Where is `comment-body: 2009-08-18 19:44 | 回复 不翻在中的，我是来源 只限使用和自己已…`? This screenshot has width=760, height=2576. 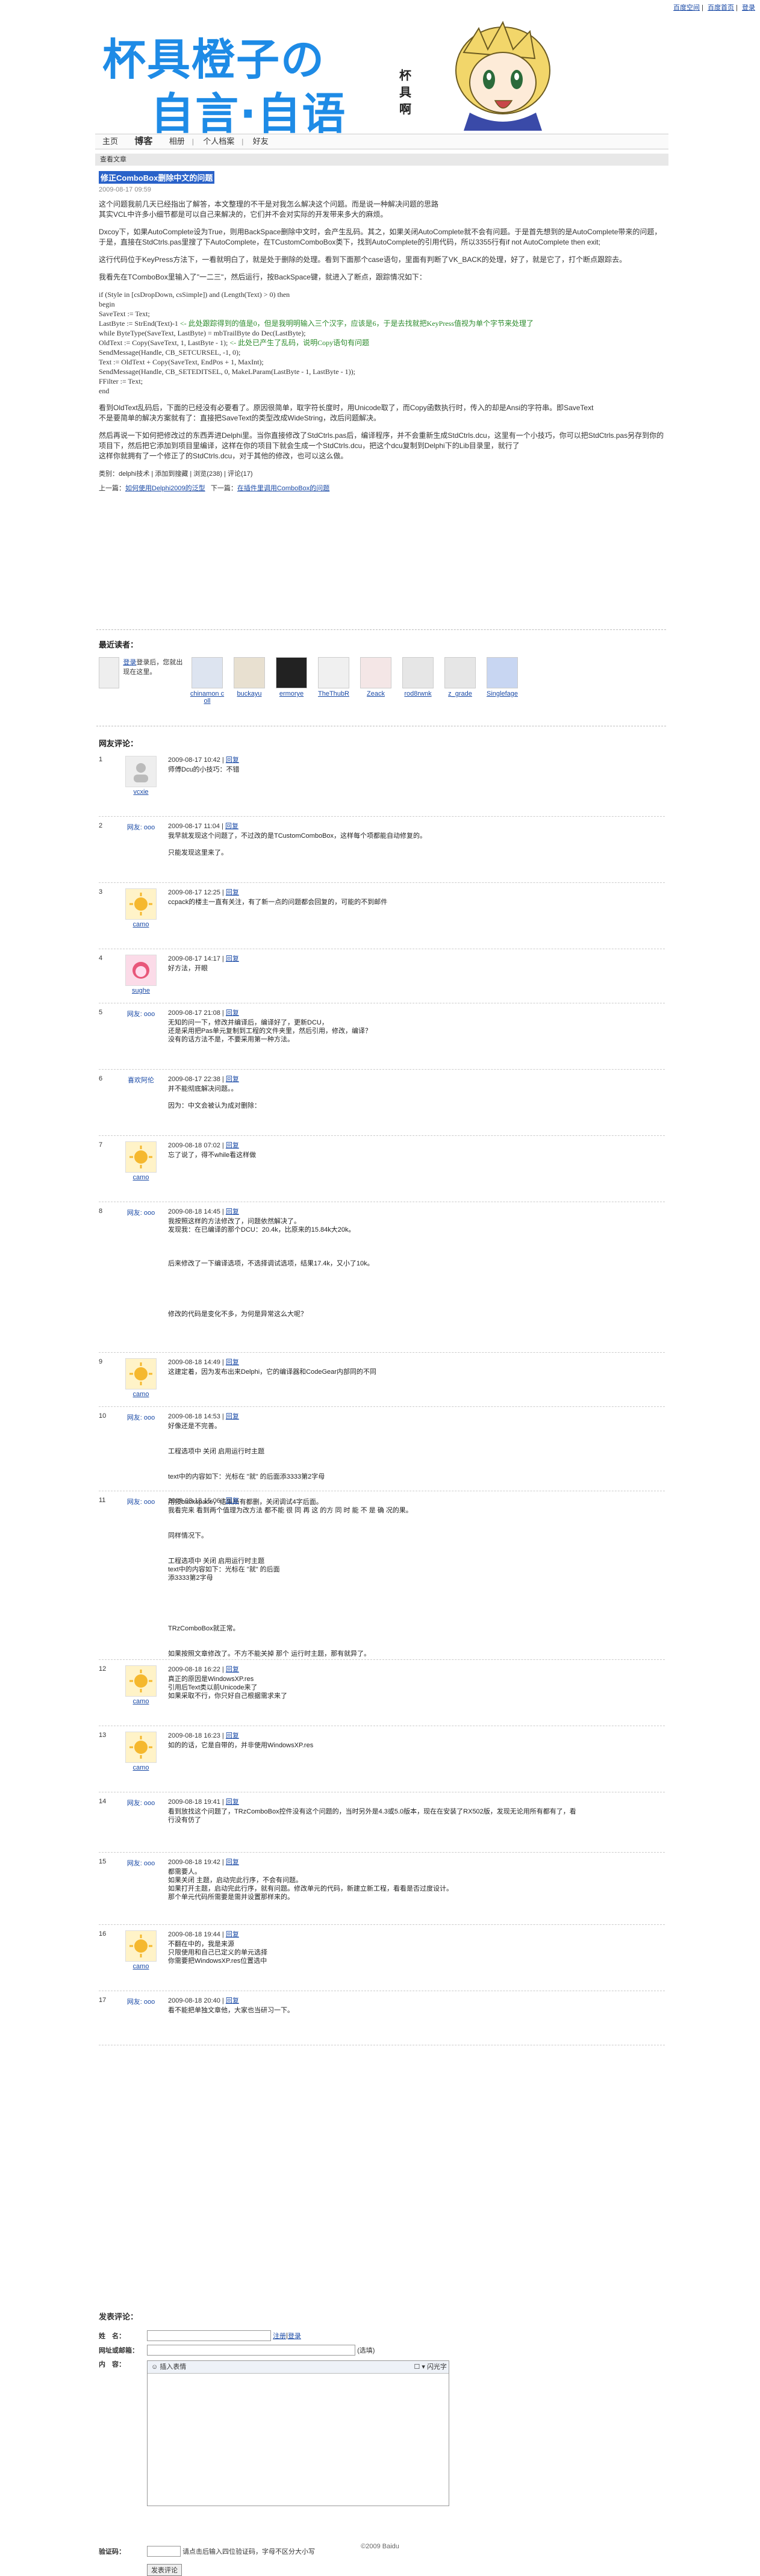
comment-body: 2009-08-18 19:44 | 回复 不翻在中的，我是来源 只限使用和自己已… is located at coordinates (373, 1947).